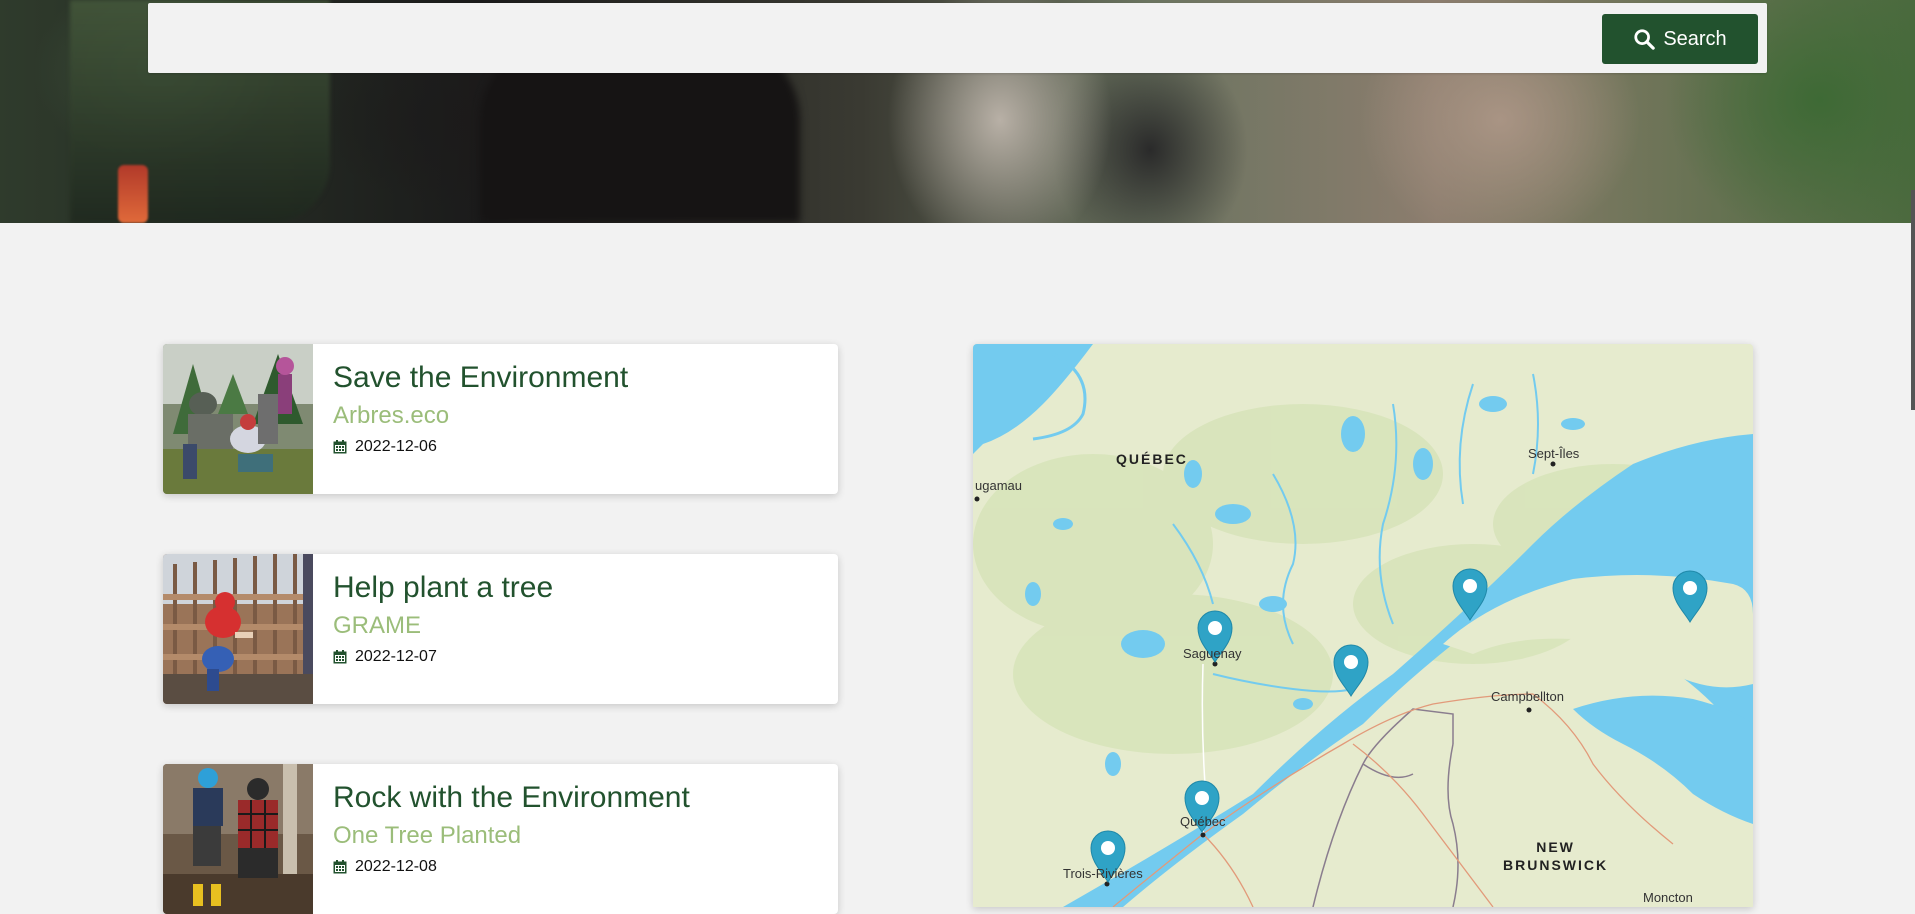 The width and height of the screenshot is (1915, 914). I want to click on page-scrollbar, so click(1913, 300).